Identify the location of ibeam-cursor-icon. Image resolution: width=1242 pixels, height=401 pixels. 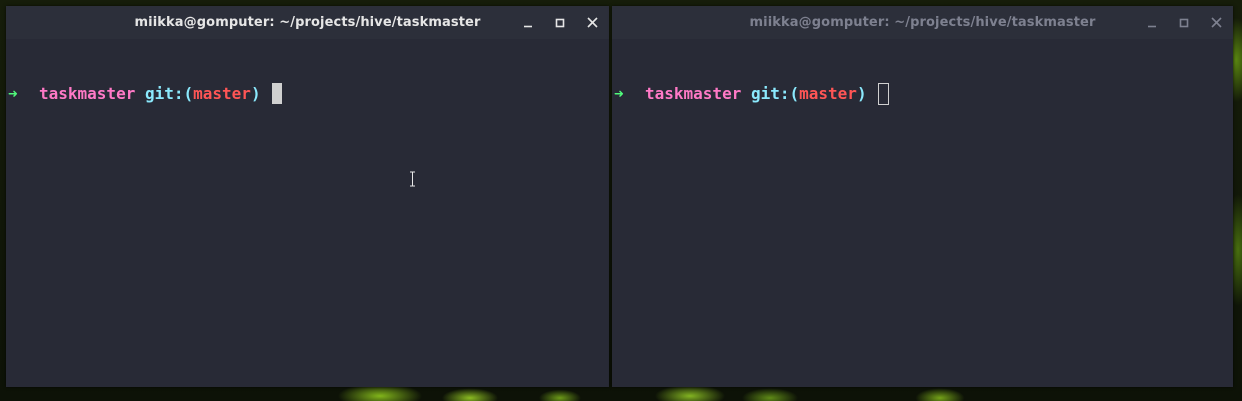
(412, 179).